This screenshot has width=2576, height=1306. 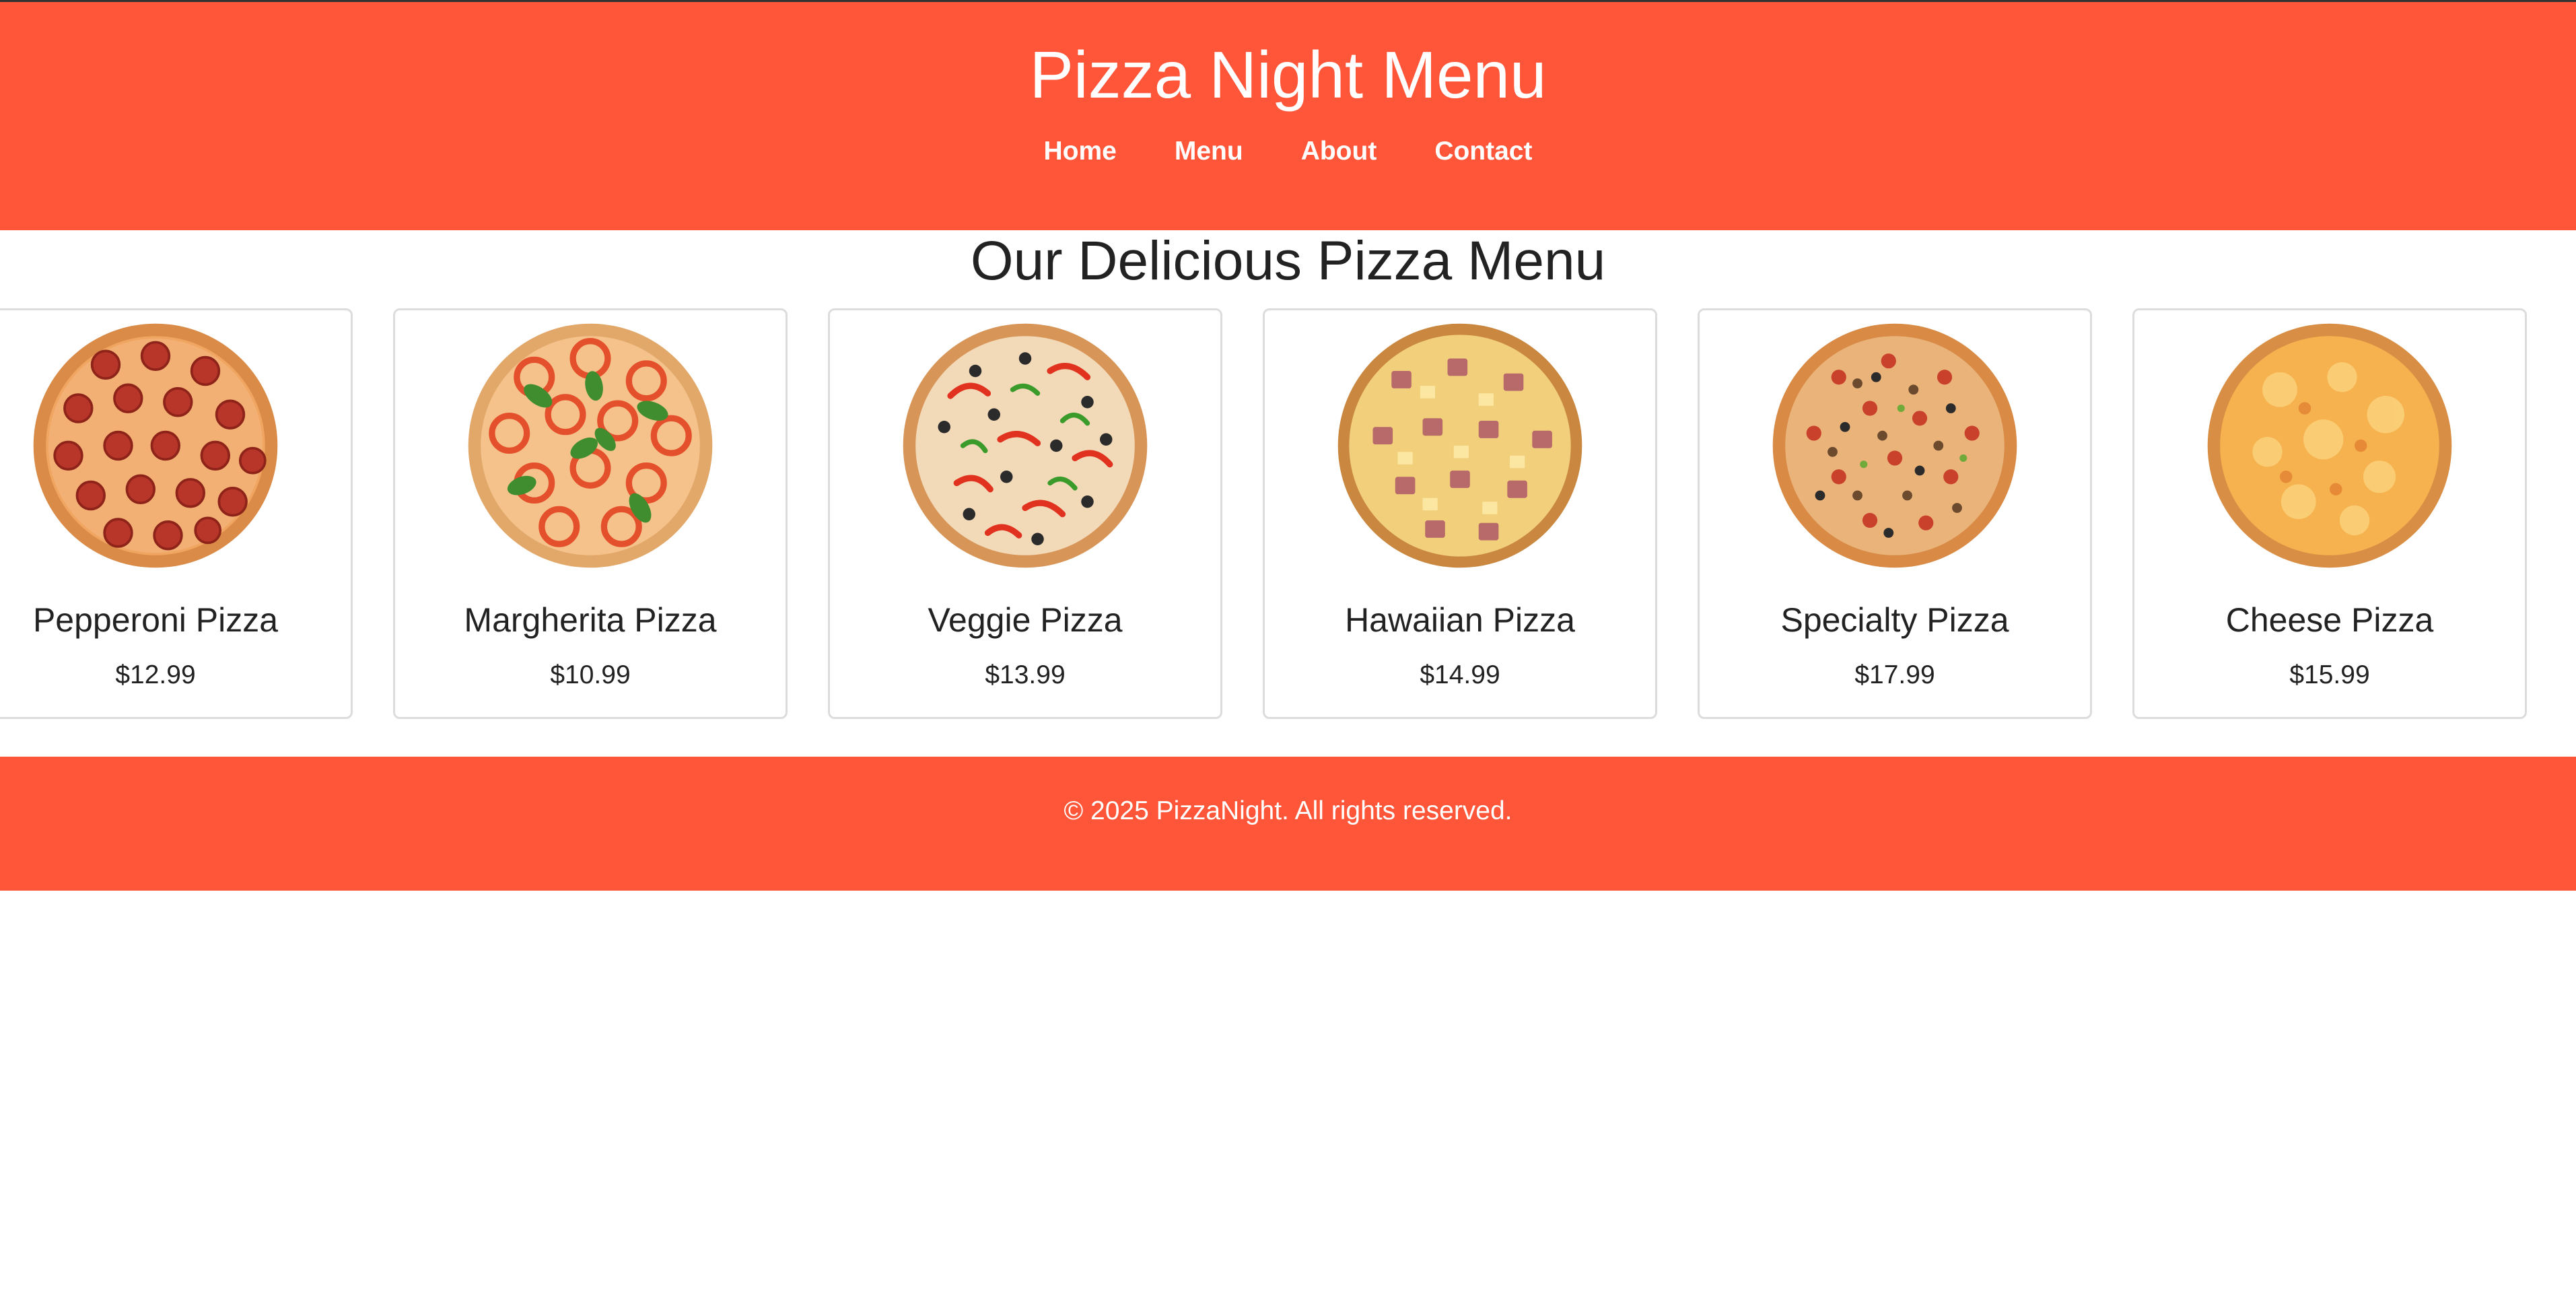 What do you see at coordinates (1209, 151) in the screenshot?
I see `nav-link-menu: Menu` at bounding box center [1209, 151].